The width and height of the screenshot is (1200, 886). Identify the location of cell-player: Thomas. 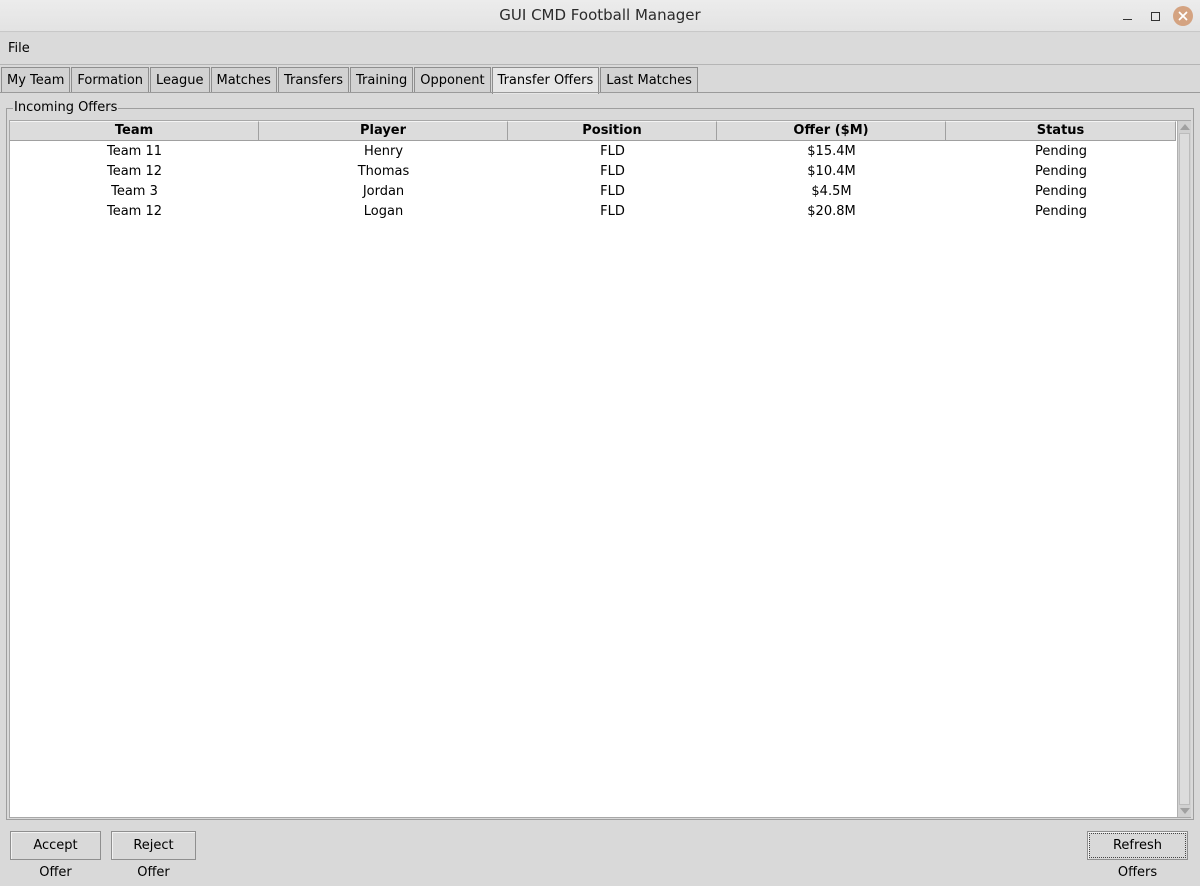
(383, 171).